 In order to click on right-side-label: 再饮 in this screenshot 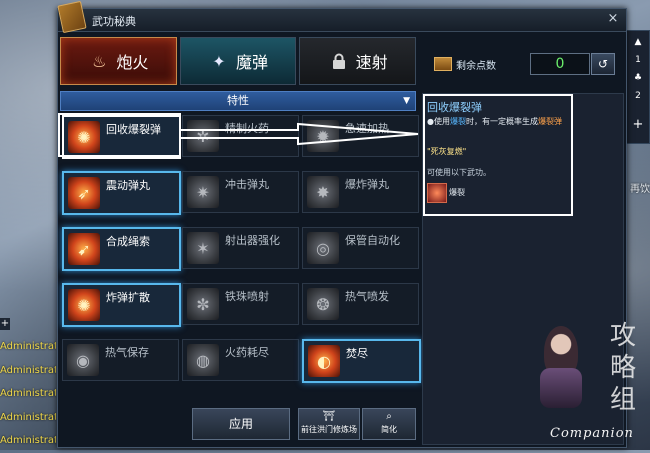, I will do `click(640, 189)`.